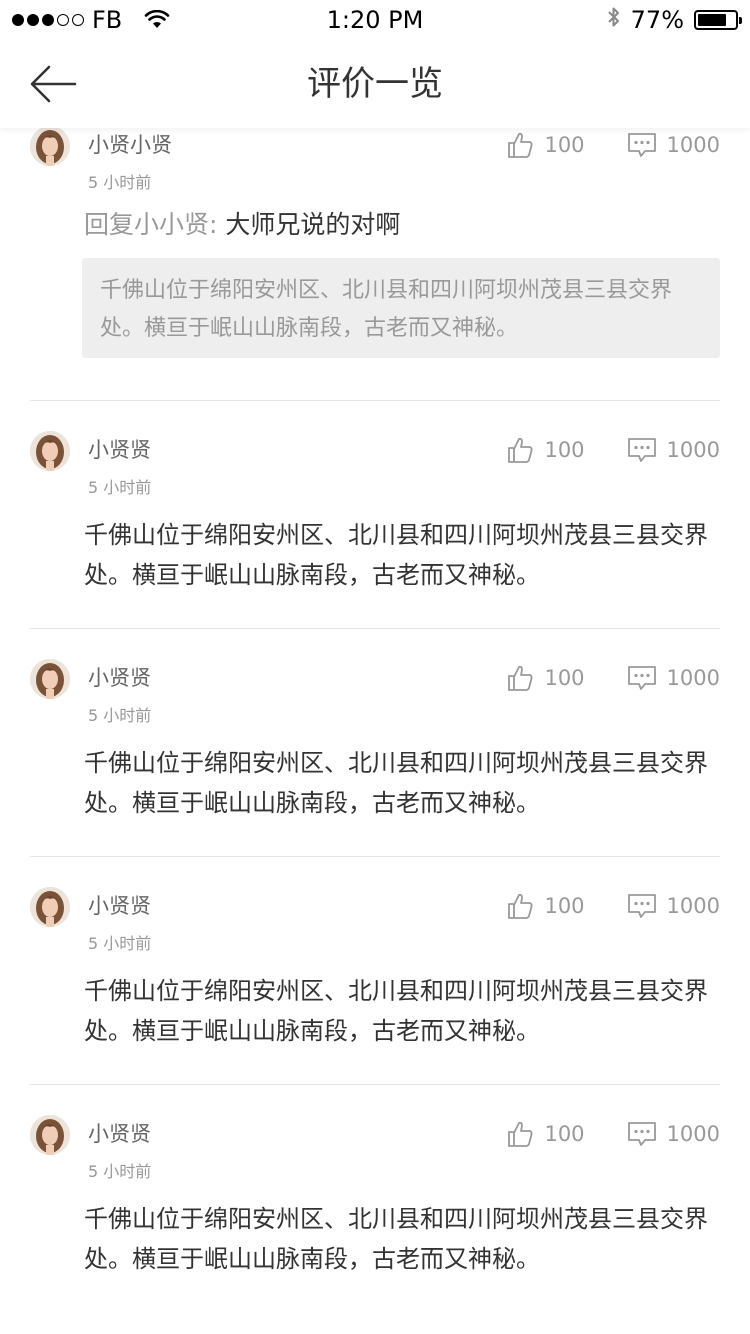  I want to click on status-right: 77%, so click(674, 20).